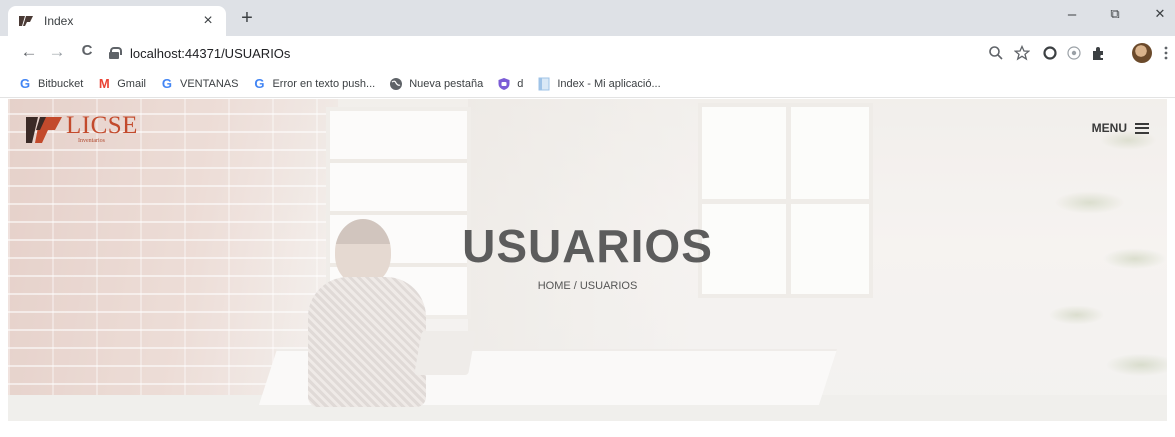 Image resolution: width=1175 pixels, height=437 pixels. What do you see at coordinates (61, 83) in the screenshot?
I see `bookmark-label: Bitbucket` at bounding box center [61, 83].